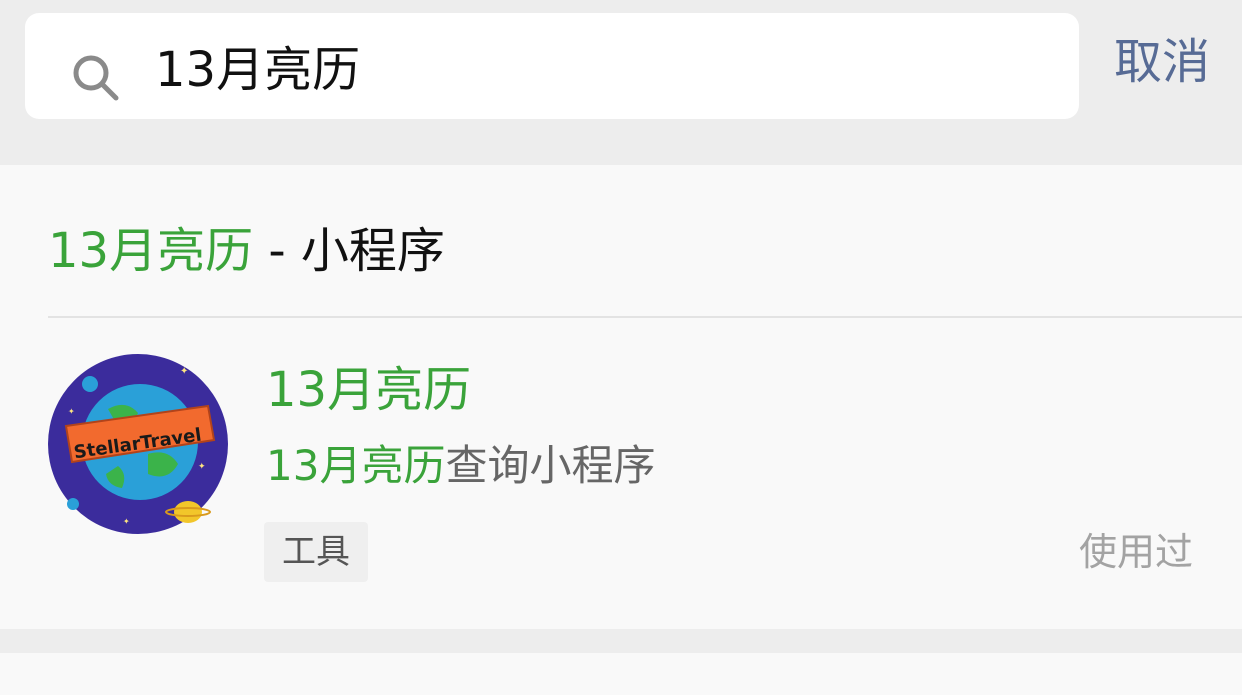 The image size is (1242, 695). I want to click on cancel-button: 取消, so click(1162, 62).